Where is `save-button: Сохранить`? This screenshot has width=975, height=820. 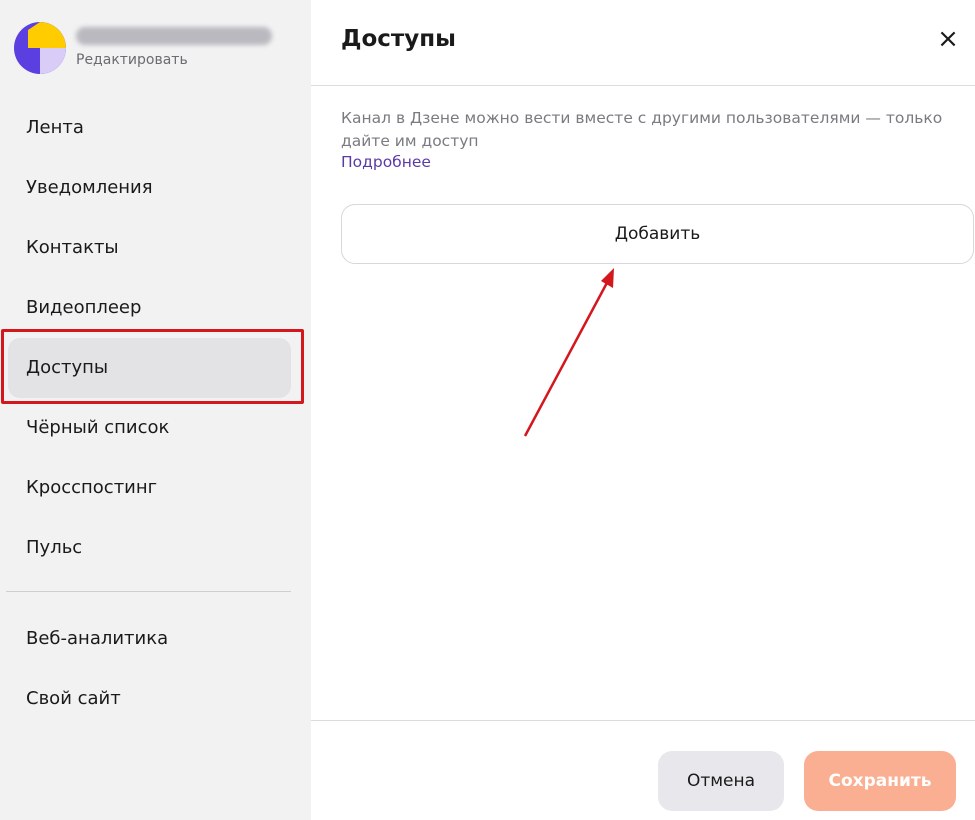 save-button: Сохранить is located at coordinates (880, 781).